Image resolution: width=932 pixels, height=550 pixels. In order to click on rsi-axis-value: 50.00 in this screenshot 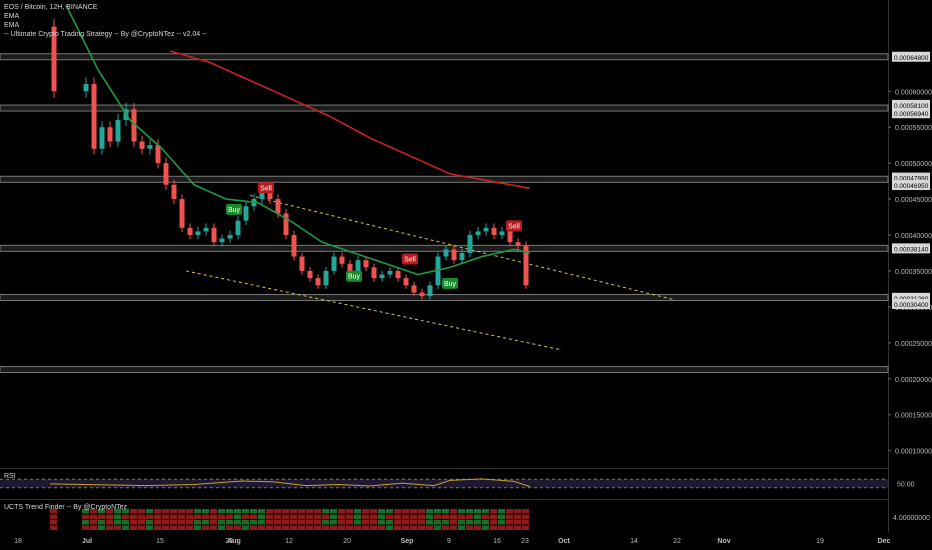, I will do `click(906, 485)`.